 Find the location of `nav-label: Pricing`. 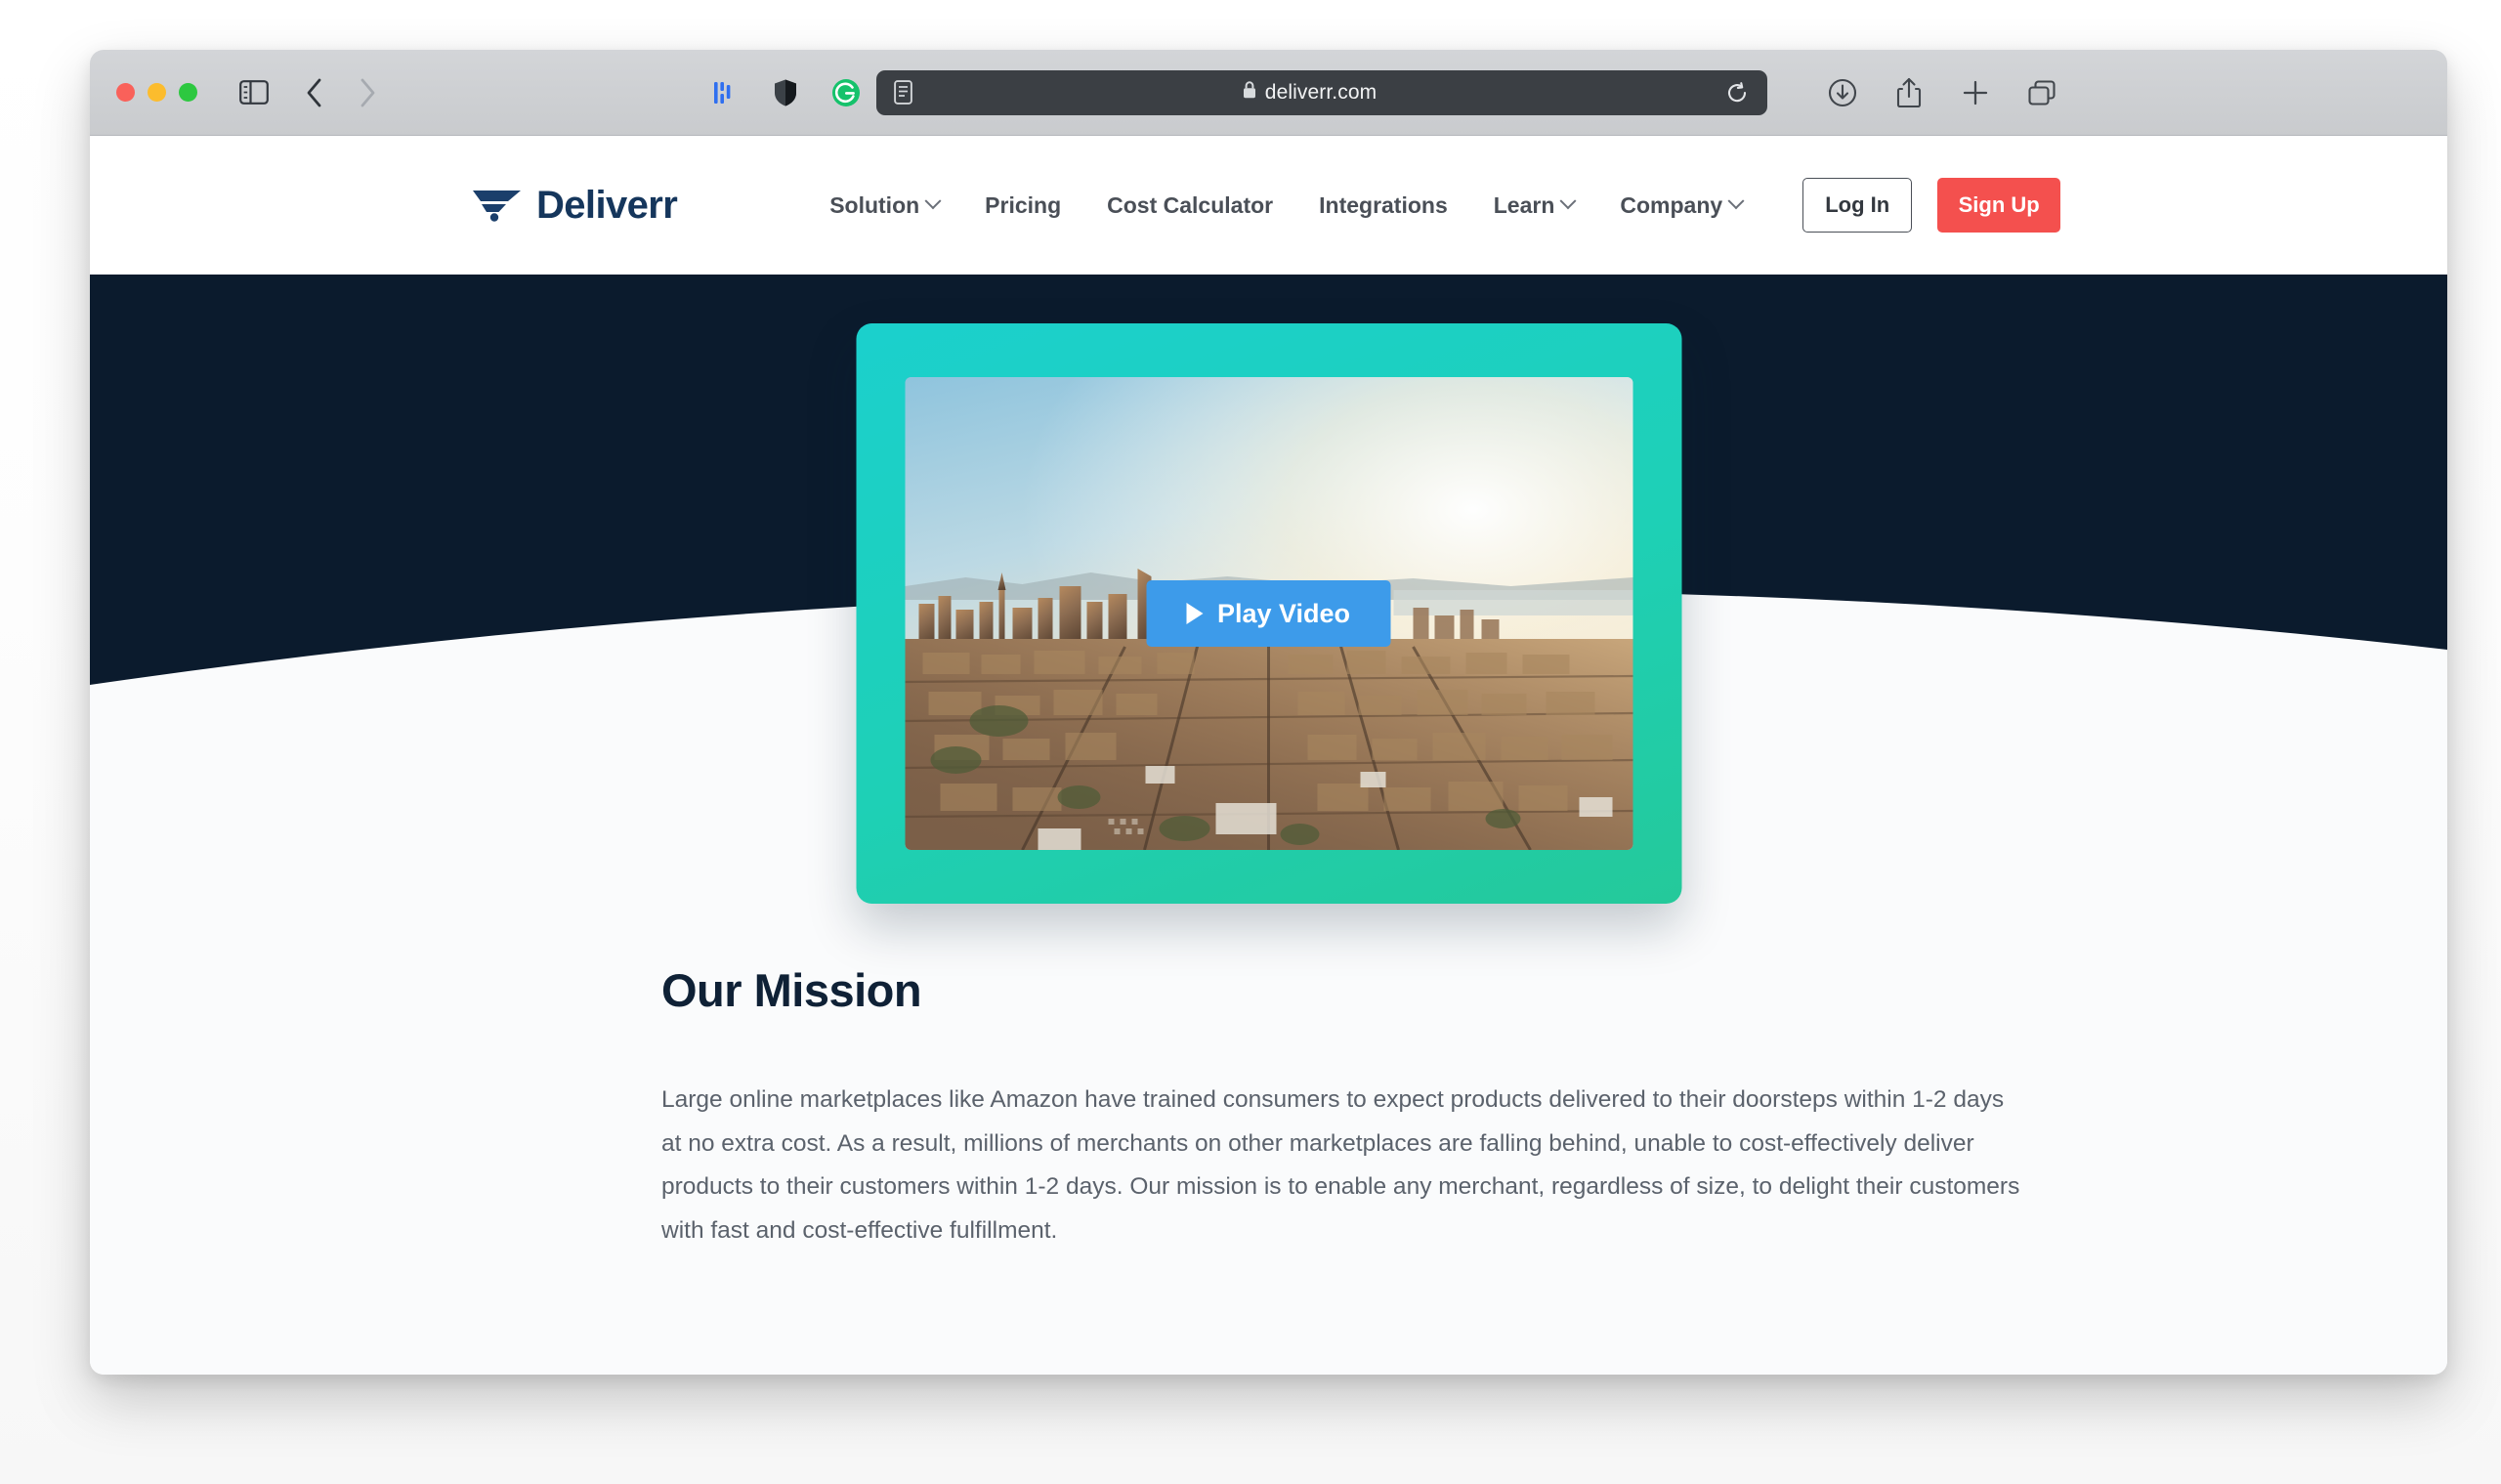

nav-label: Pricing is located at coordinates (1023, 204).